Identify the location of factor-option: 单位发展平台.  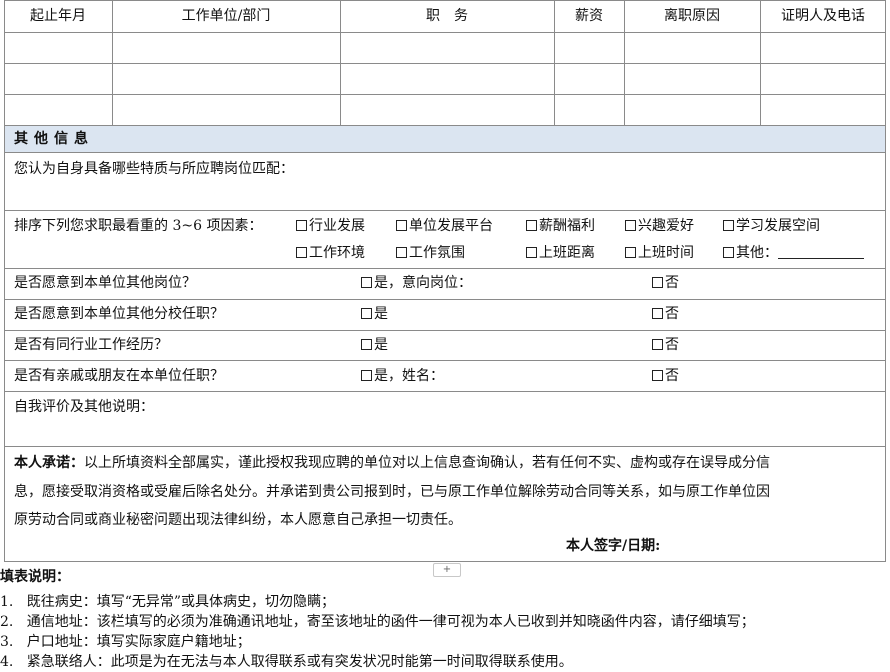
(444, 226).